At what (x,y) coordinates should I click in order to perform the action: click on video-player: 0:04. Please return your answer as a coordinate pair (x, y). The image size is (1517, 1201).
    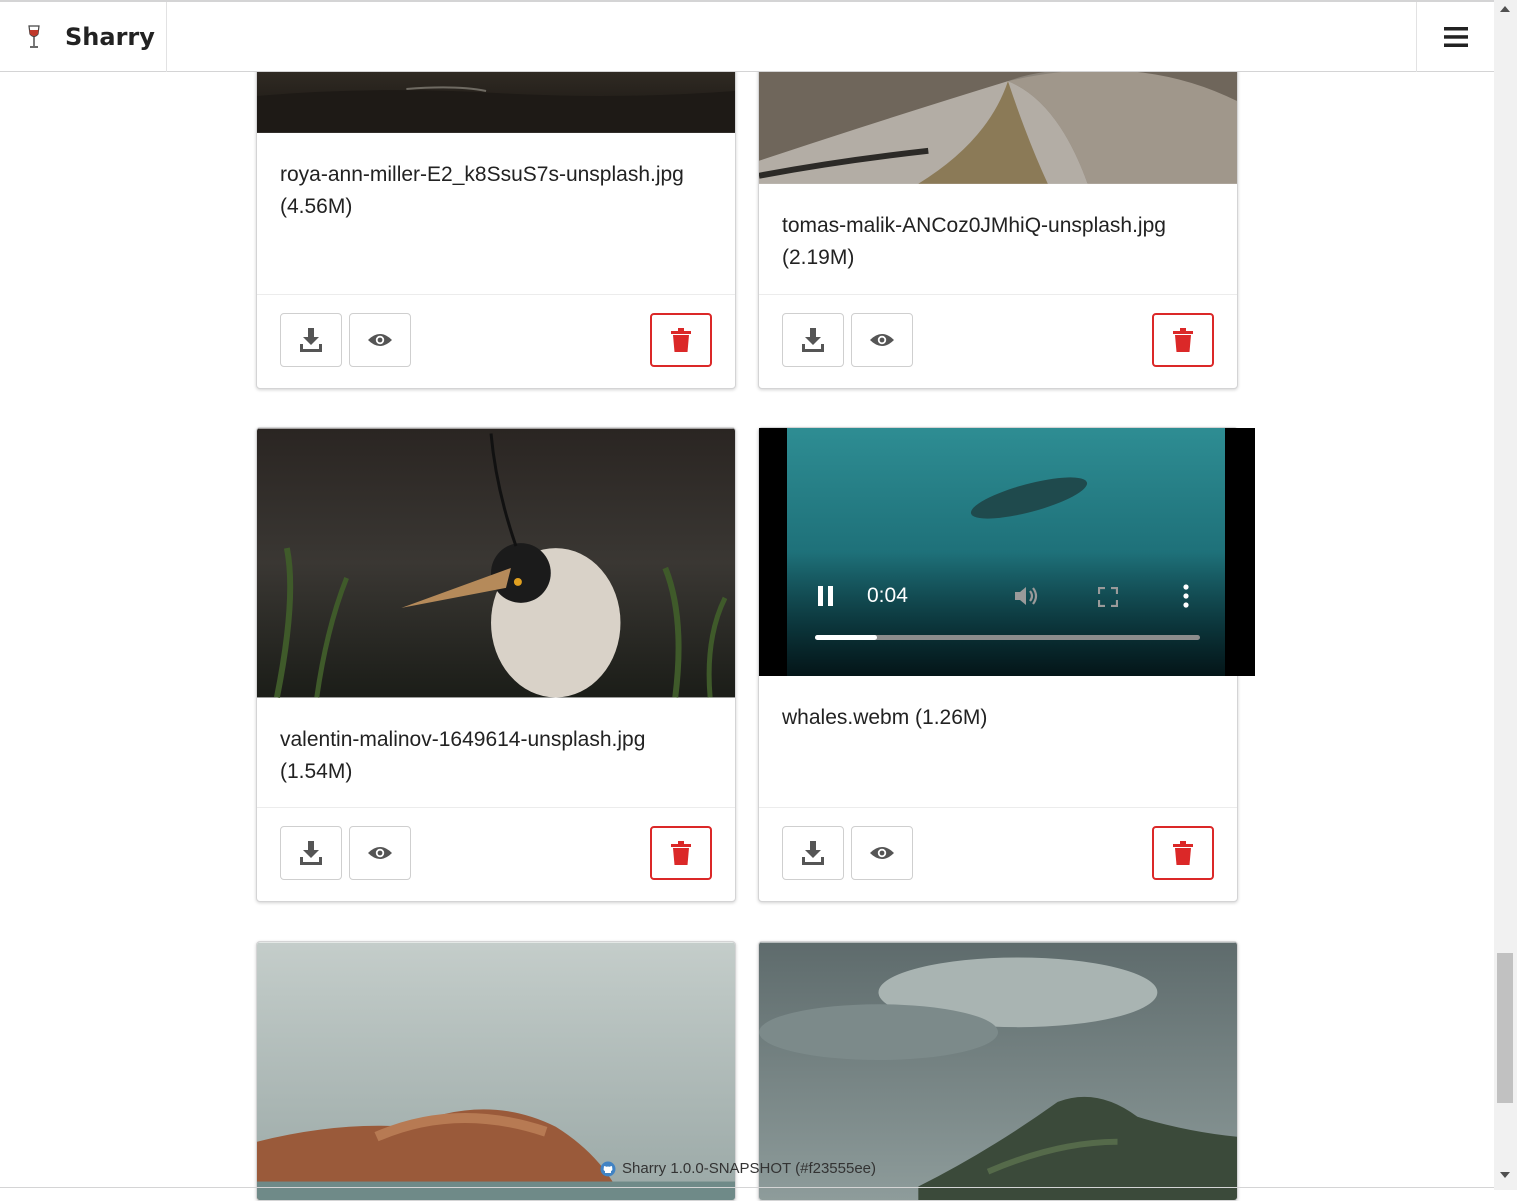
    Looking at the image, I should click on (1007, 552).